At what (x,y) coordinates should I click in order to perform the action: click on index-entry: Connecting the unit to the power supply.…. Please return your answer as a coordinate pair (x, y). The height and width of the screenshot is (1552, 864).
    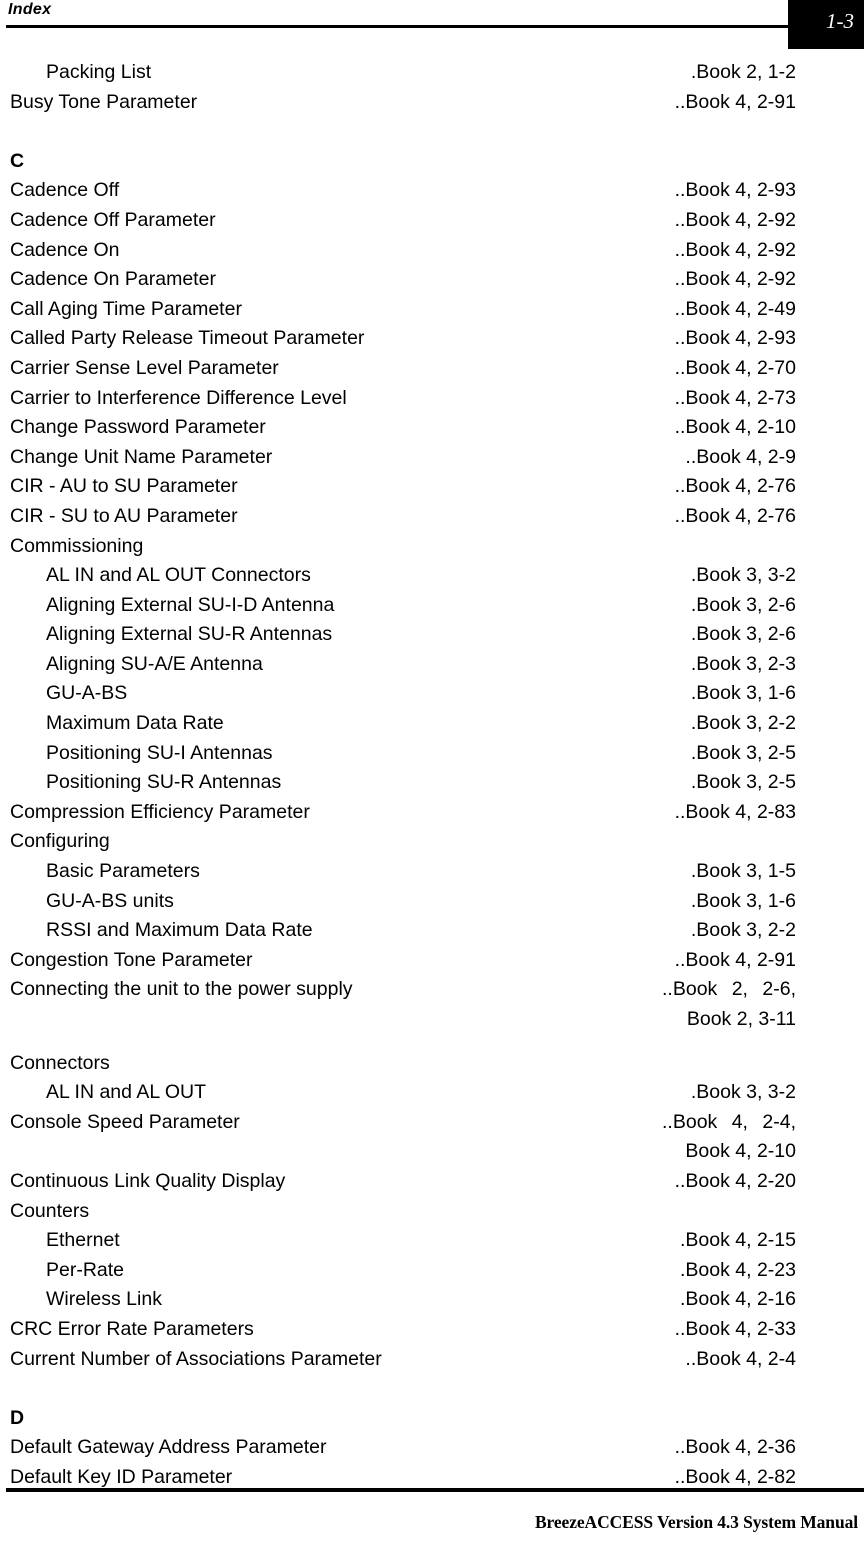
    Looking at the image, I should click on (432, 990).